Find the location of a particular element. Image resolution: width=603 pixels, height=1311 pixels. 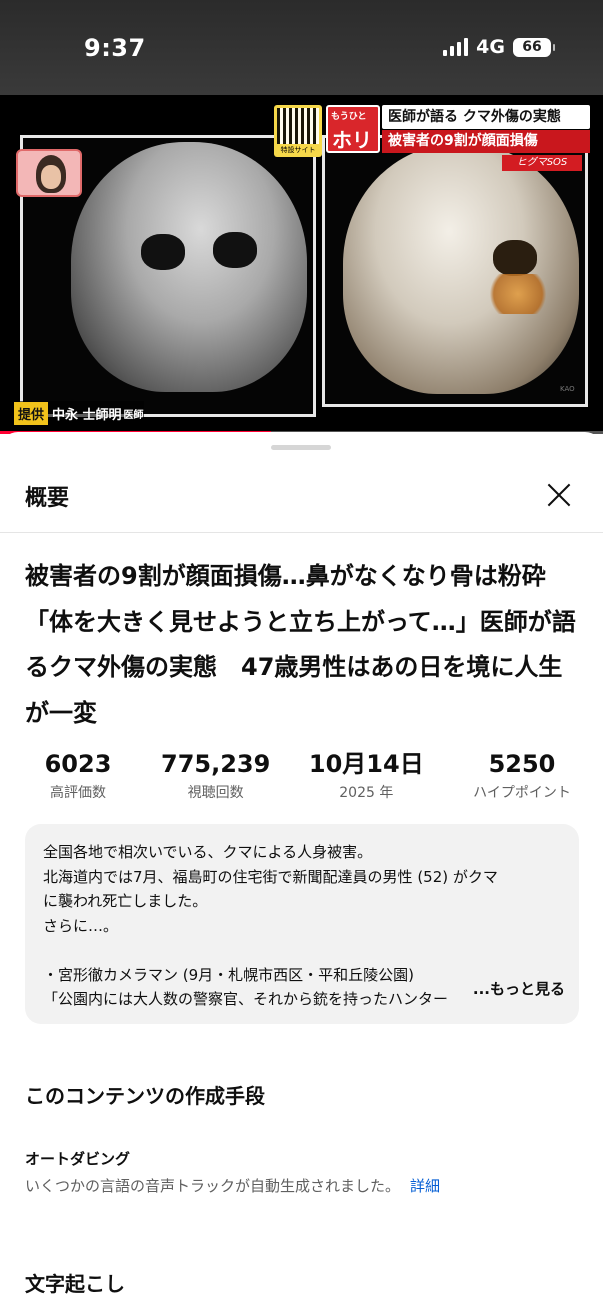

watermark: KAO is located at coordinates (567, 389).